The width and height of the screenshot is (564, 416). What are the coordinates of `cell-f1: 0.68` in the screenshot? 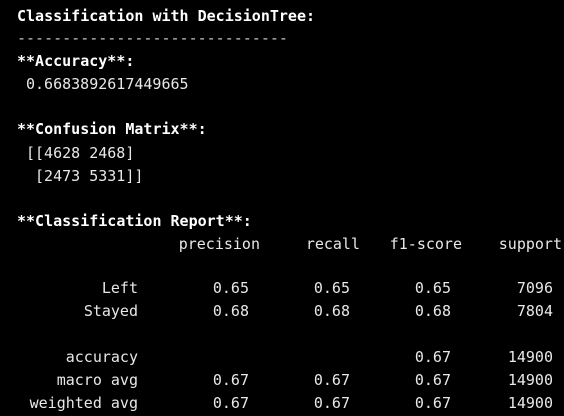 It's located at (432, 311).